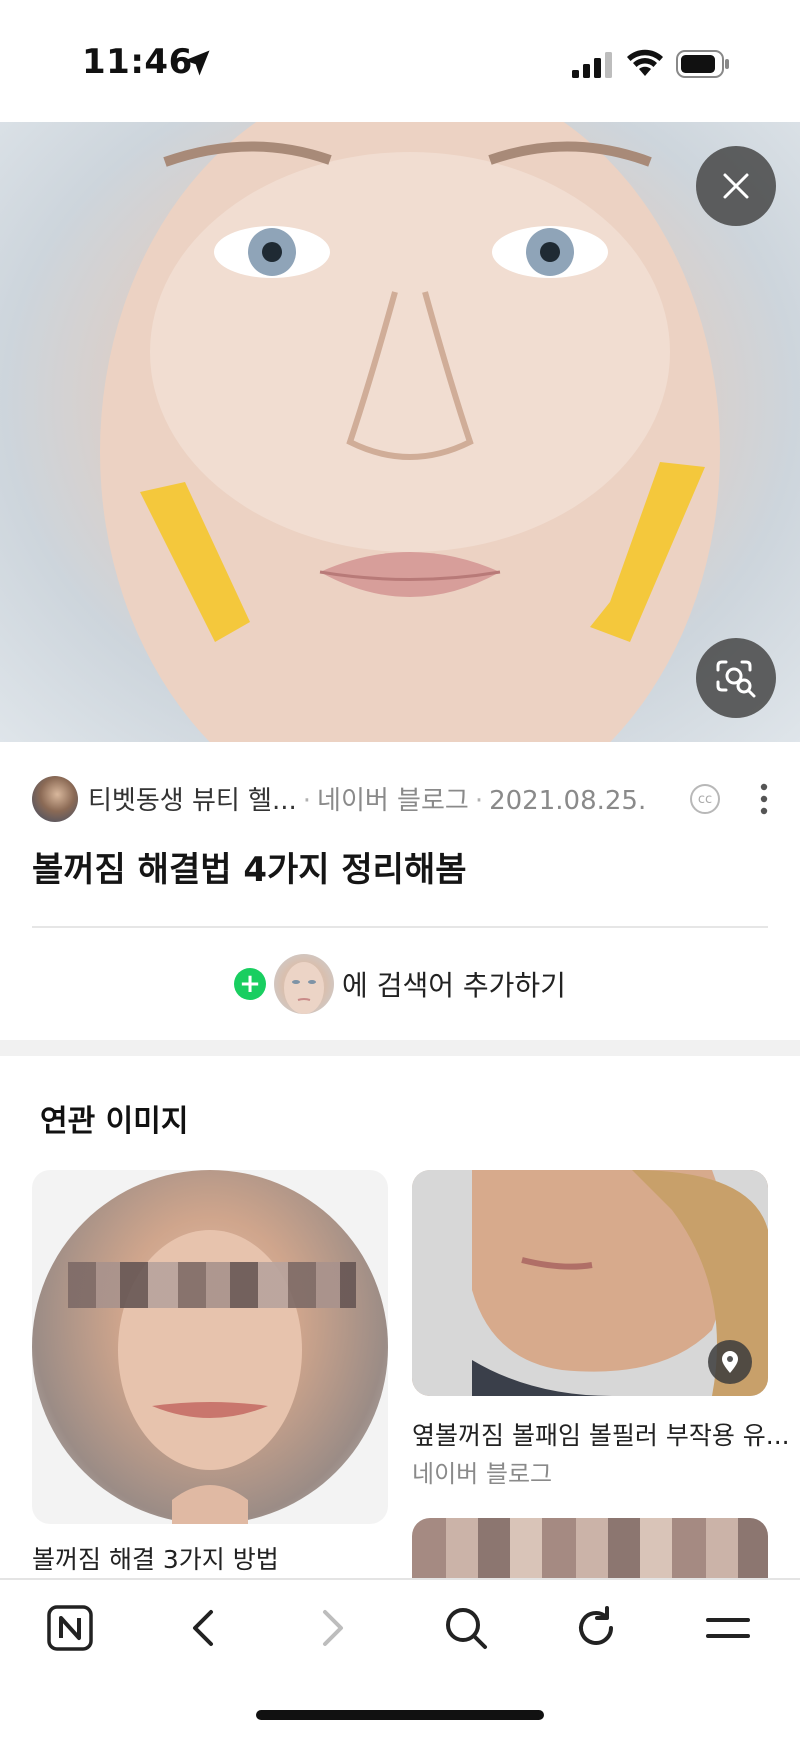  Describe the element at coordinates (568, 801) in the screenshot. I see `post-date: 2021.08.25.` at that location.